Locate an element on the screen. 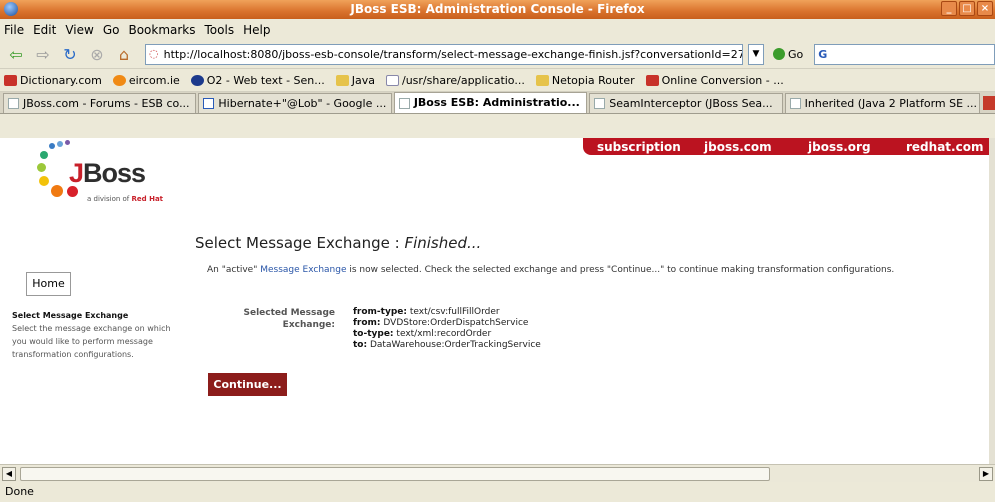 The width and height of the screenshot is (995, 502). window-controls: _ □ × is located at coordinates (967, 8).